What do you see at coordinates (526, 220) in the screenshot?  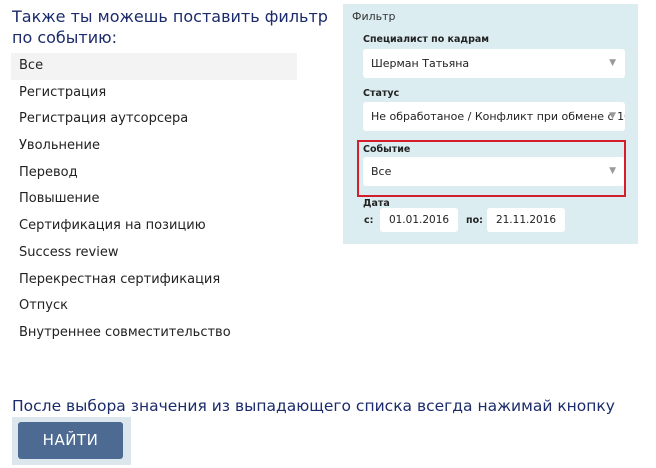 I see `date-to-input: 21.11.2016` at bounding box center [526, 220].